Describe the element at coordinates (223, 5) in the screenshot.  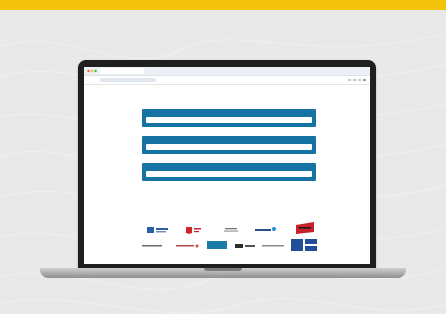
I see `accent-bar` at that location.